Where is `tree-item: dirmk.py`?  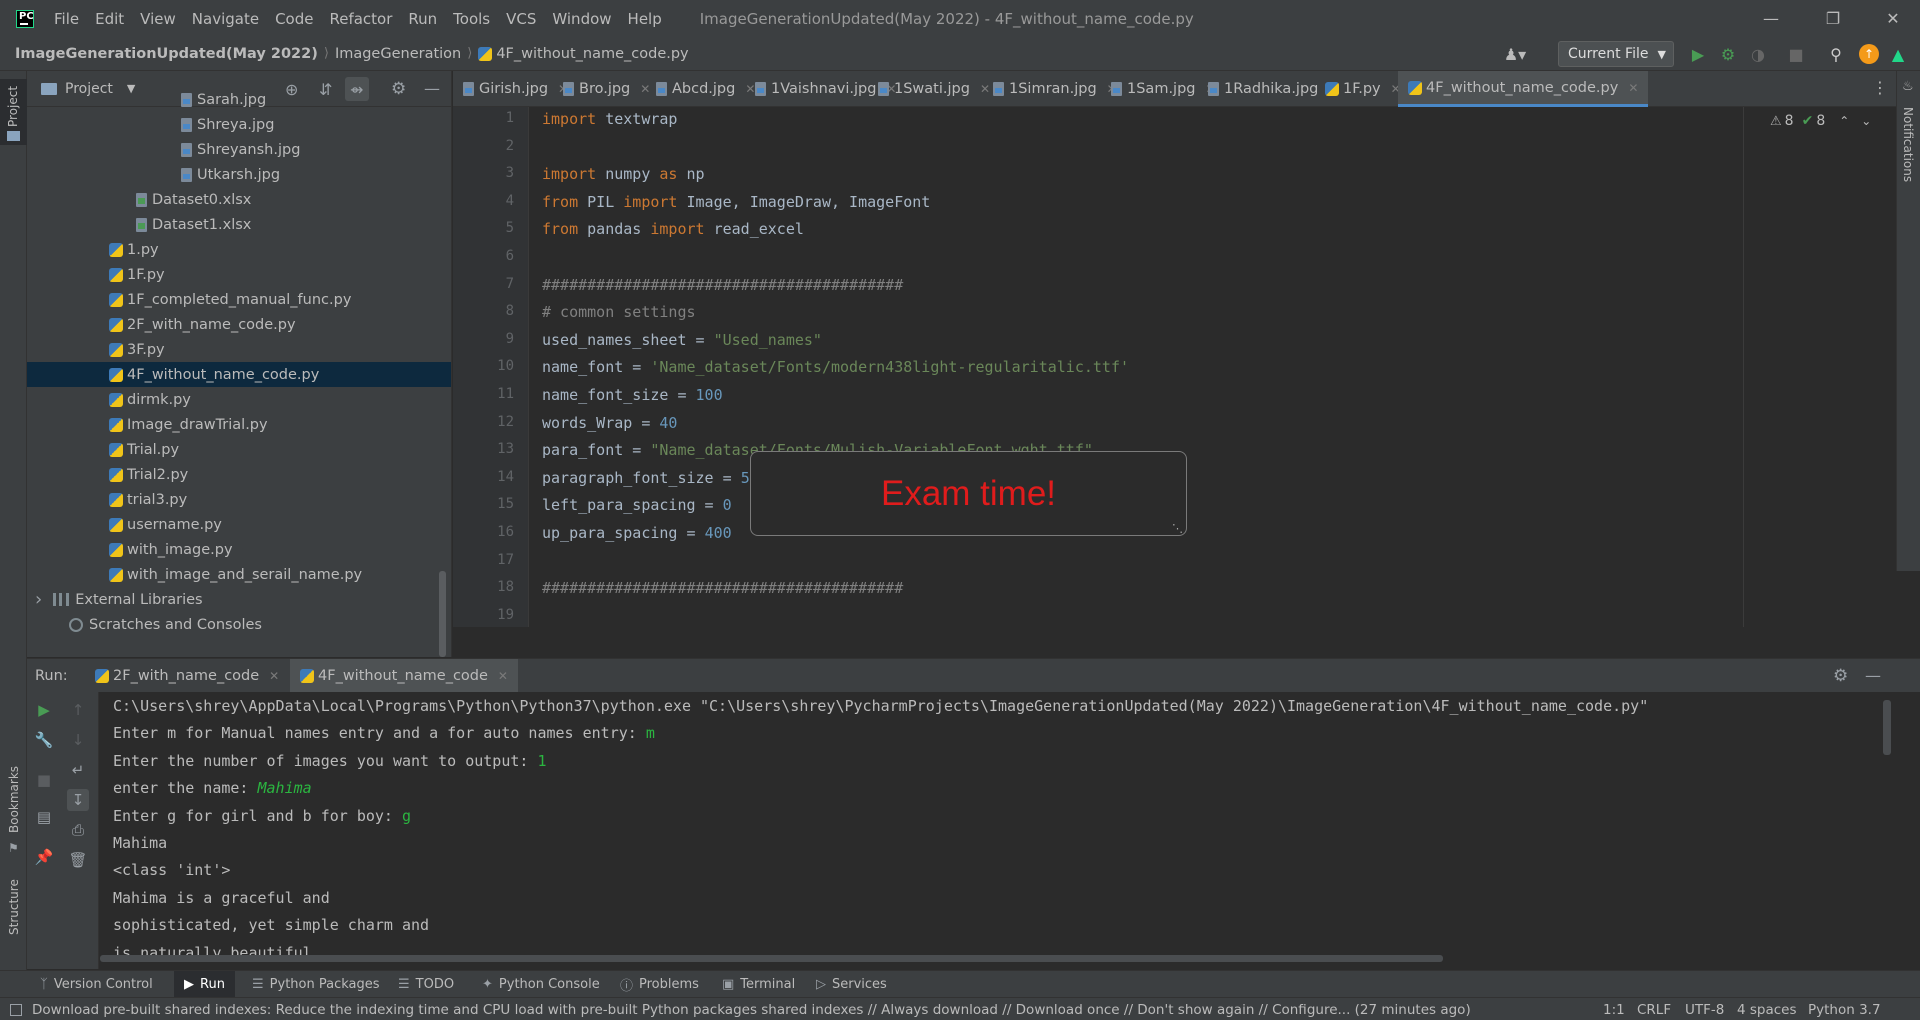 tree-item: dirmk.py is located at coordinates (239, 399).